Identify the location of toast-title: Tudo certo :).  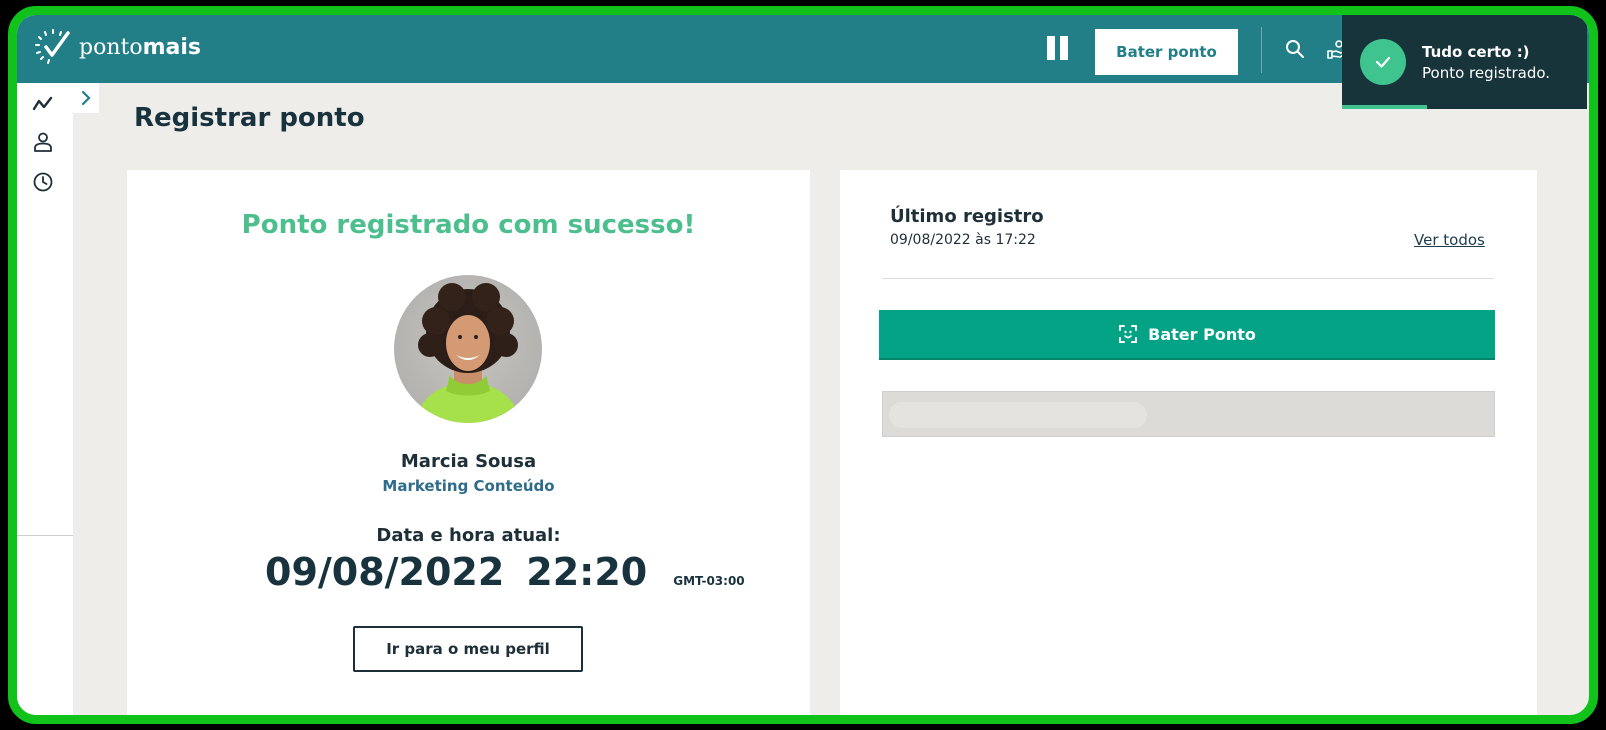
(1476, 51).